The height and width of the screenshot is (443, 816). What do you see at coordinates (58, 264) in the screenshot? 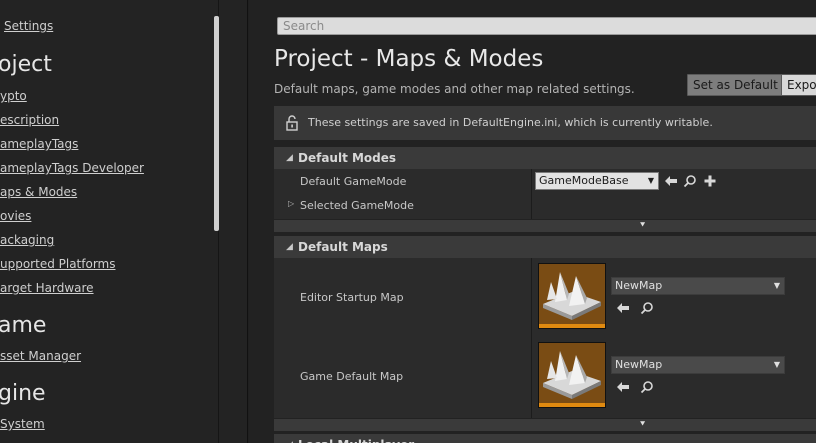
I see `sidebar-item-supported-platforms: upported Platforms` at bounding box center [58, 264].